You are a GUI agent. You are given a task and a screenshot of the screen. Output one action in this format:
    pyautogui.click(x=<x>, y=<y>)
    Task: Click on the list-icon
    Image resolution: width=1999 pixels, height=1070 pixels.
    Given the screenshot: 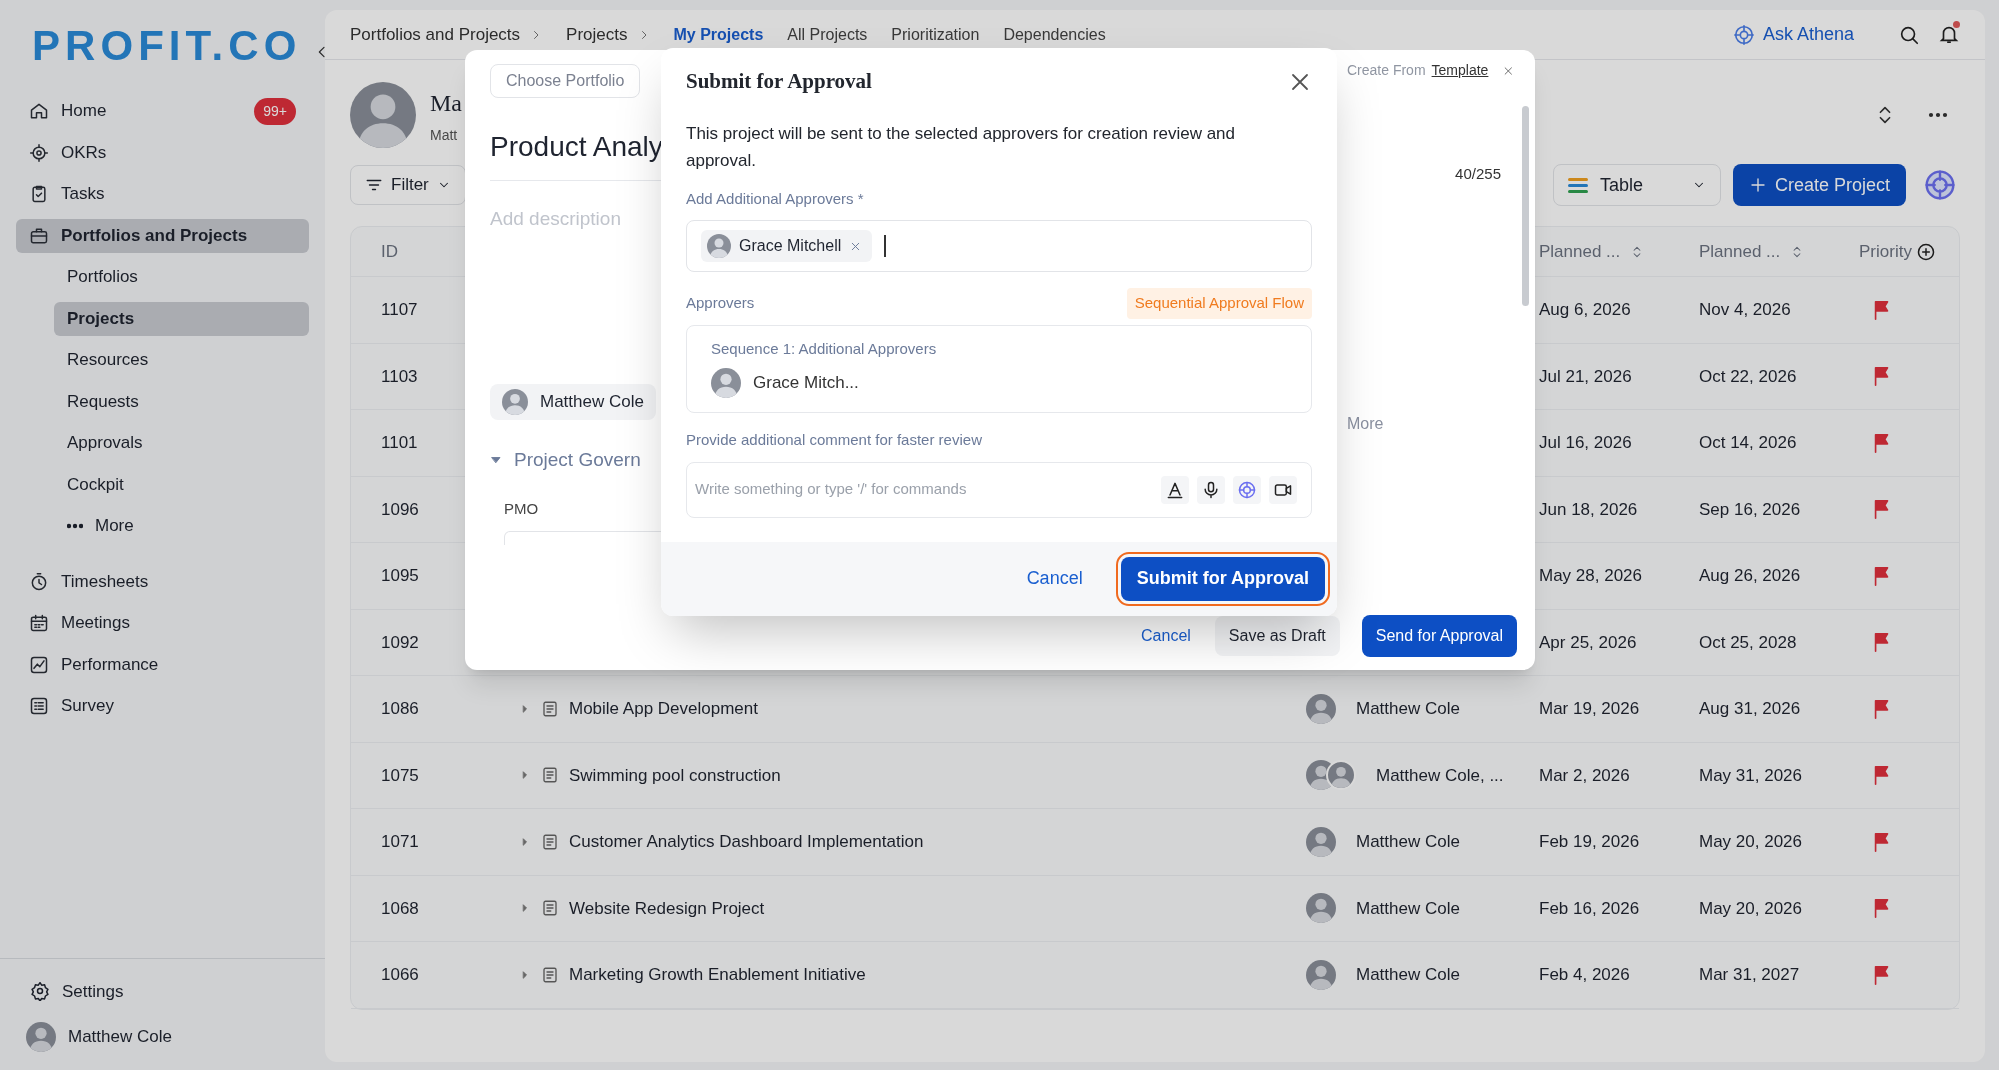 What is the action you would take?
    pyautogui.click(x=39, y=706)
    